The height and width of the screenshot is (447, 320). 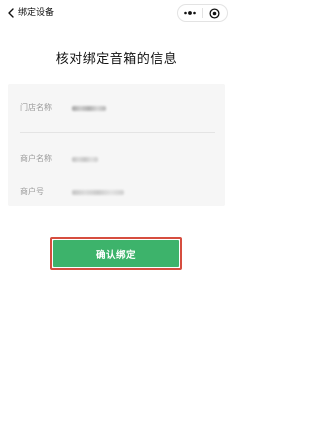 I want to click on info-label-store: 门店名称, so click(x=36, y=107).